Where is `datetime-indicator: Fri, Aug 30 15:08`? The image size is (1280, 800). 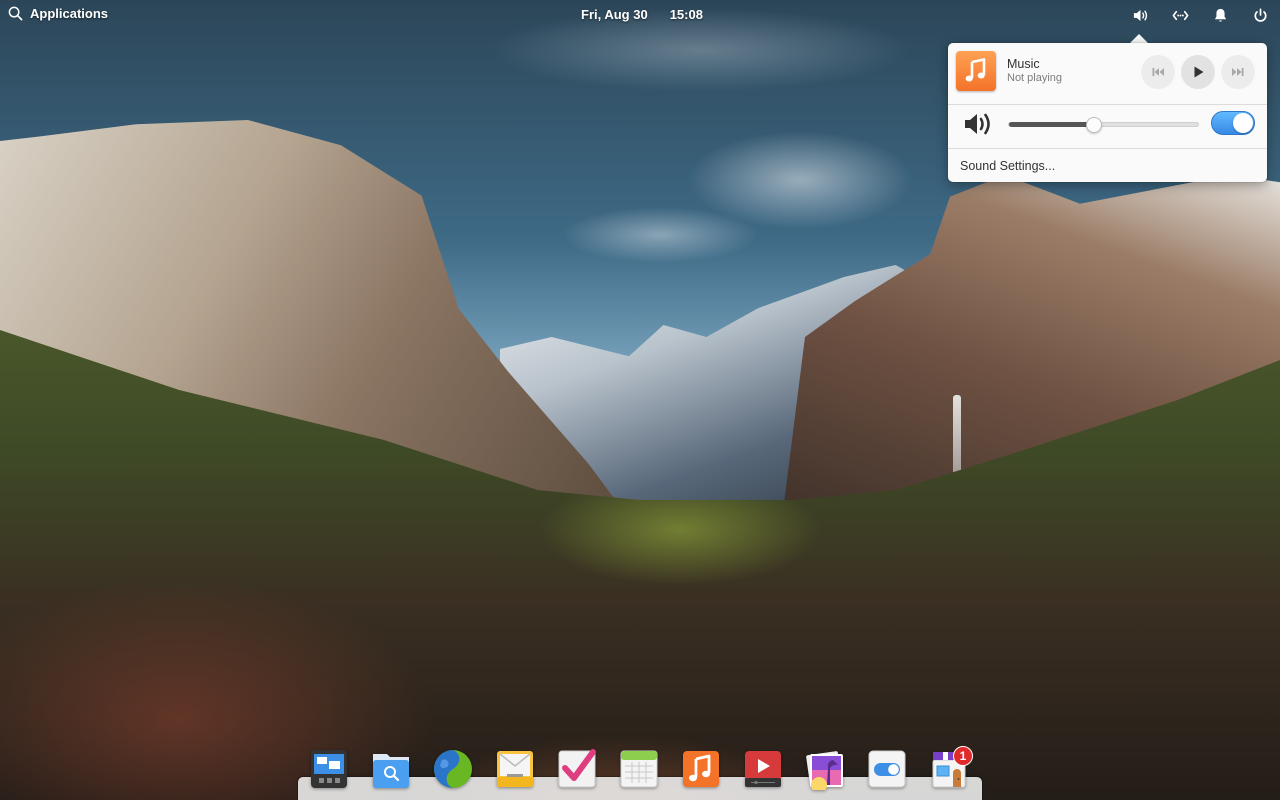 datetime-indicator: Fri, Aug 30 15:08 is located at coordinates (642, 14).